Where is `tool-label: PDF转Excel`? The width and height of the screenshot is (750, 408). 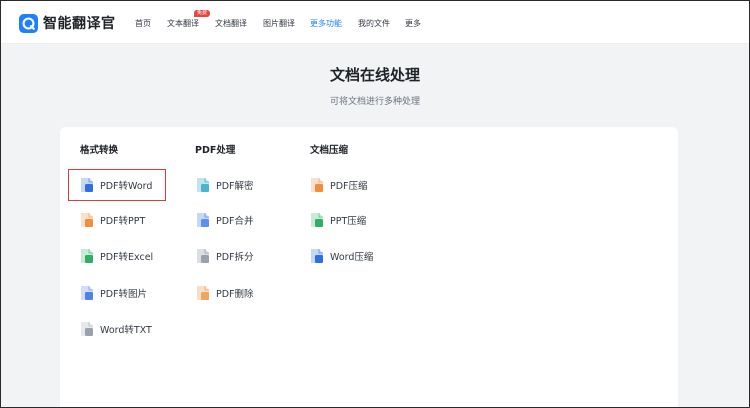 tool-label: PDF转Excel is located at coordinates (127, 257).